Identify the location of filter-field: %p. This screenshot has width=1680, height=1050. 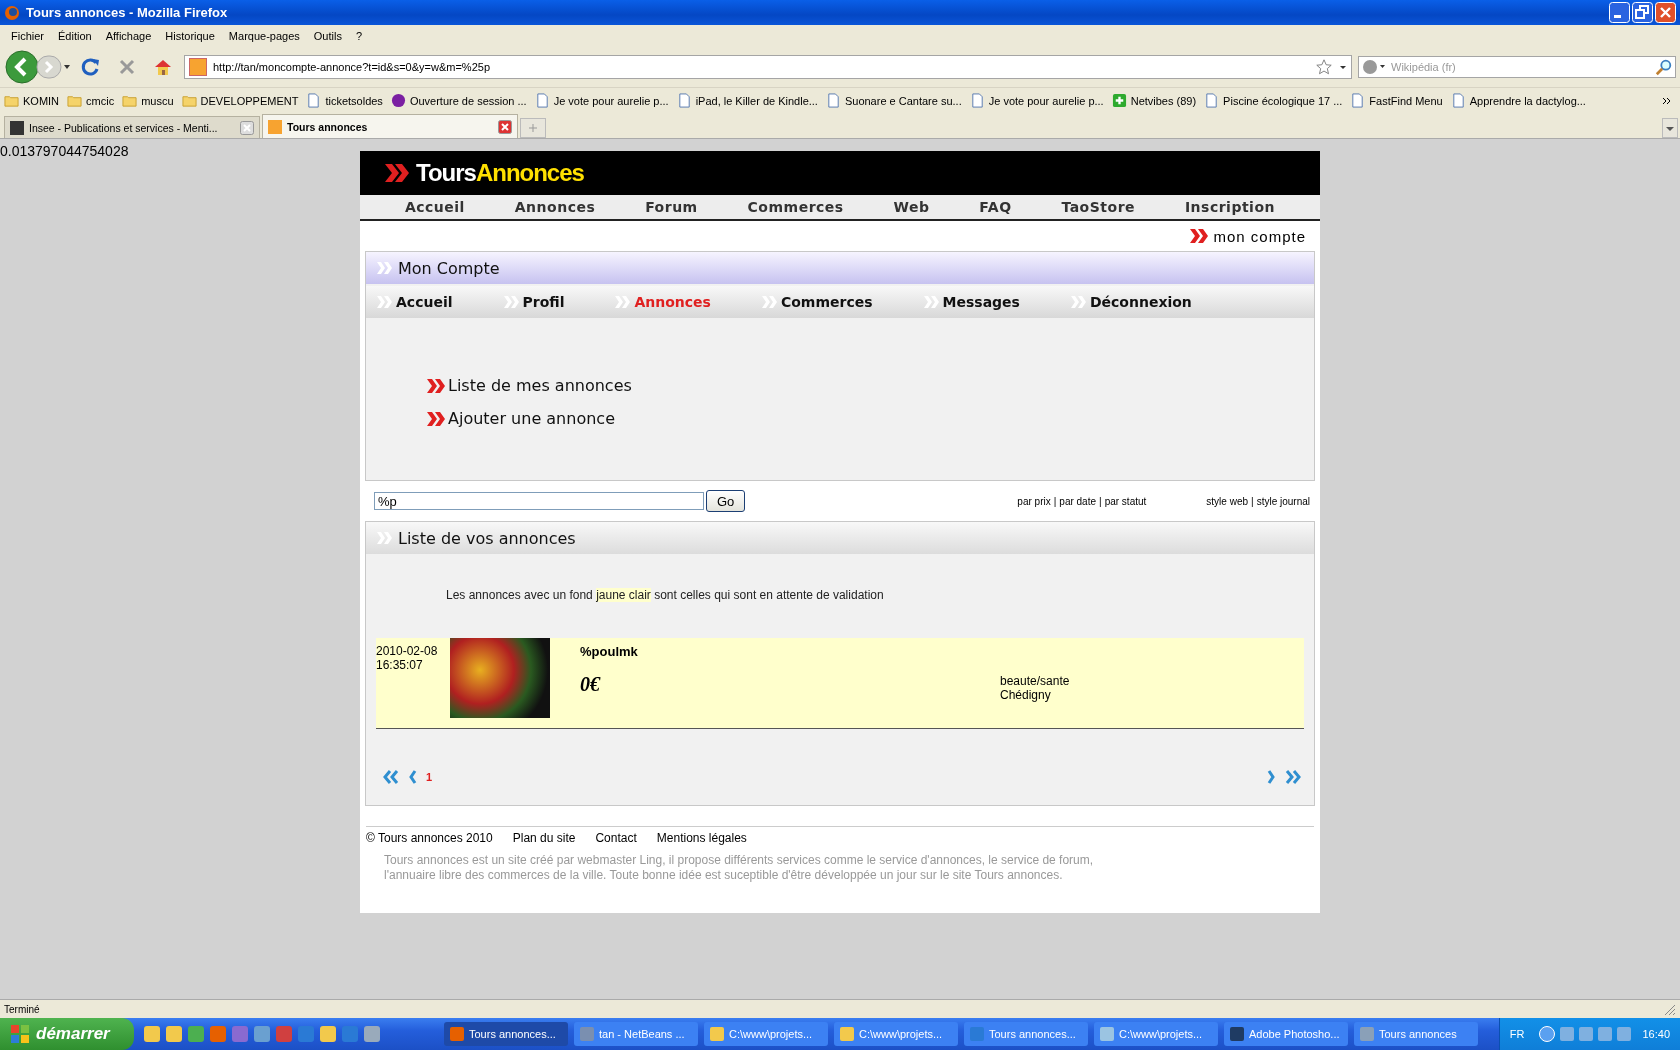
(539, 501).